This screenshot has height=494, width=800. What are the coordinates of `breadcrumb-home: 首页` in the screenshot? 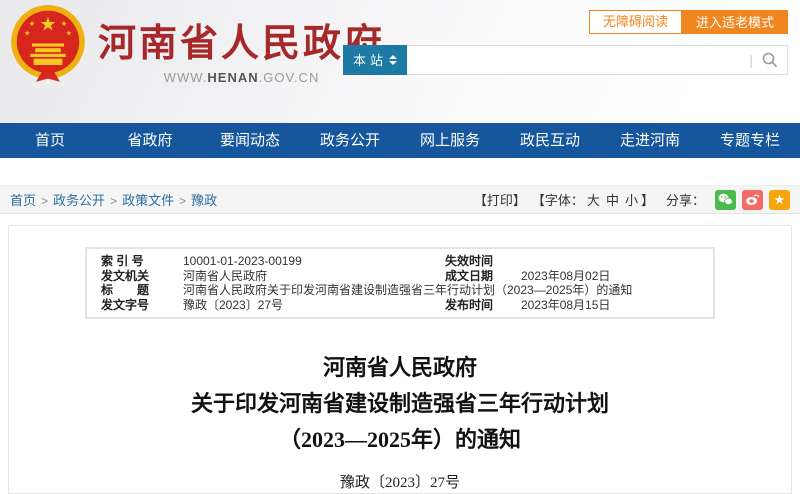 It's located at (23, 200).